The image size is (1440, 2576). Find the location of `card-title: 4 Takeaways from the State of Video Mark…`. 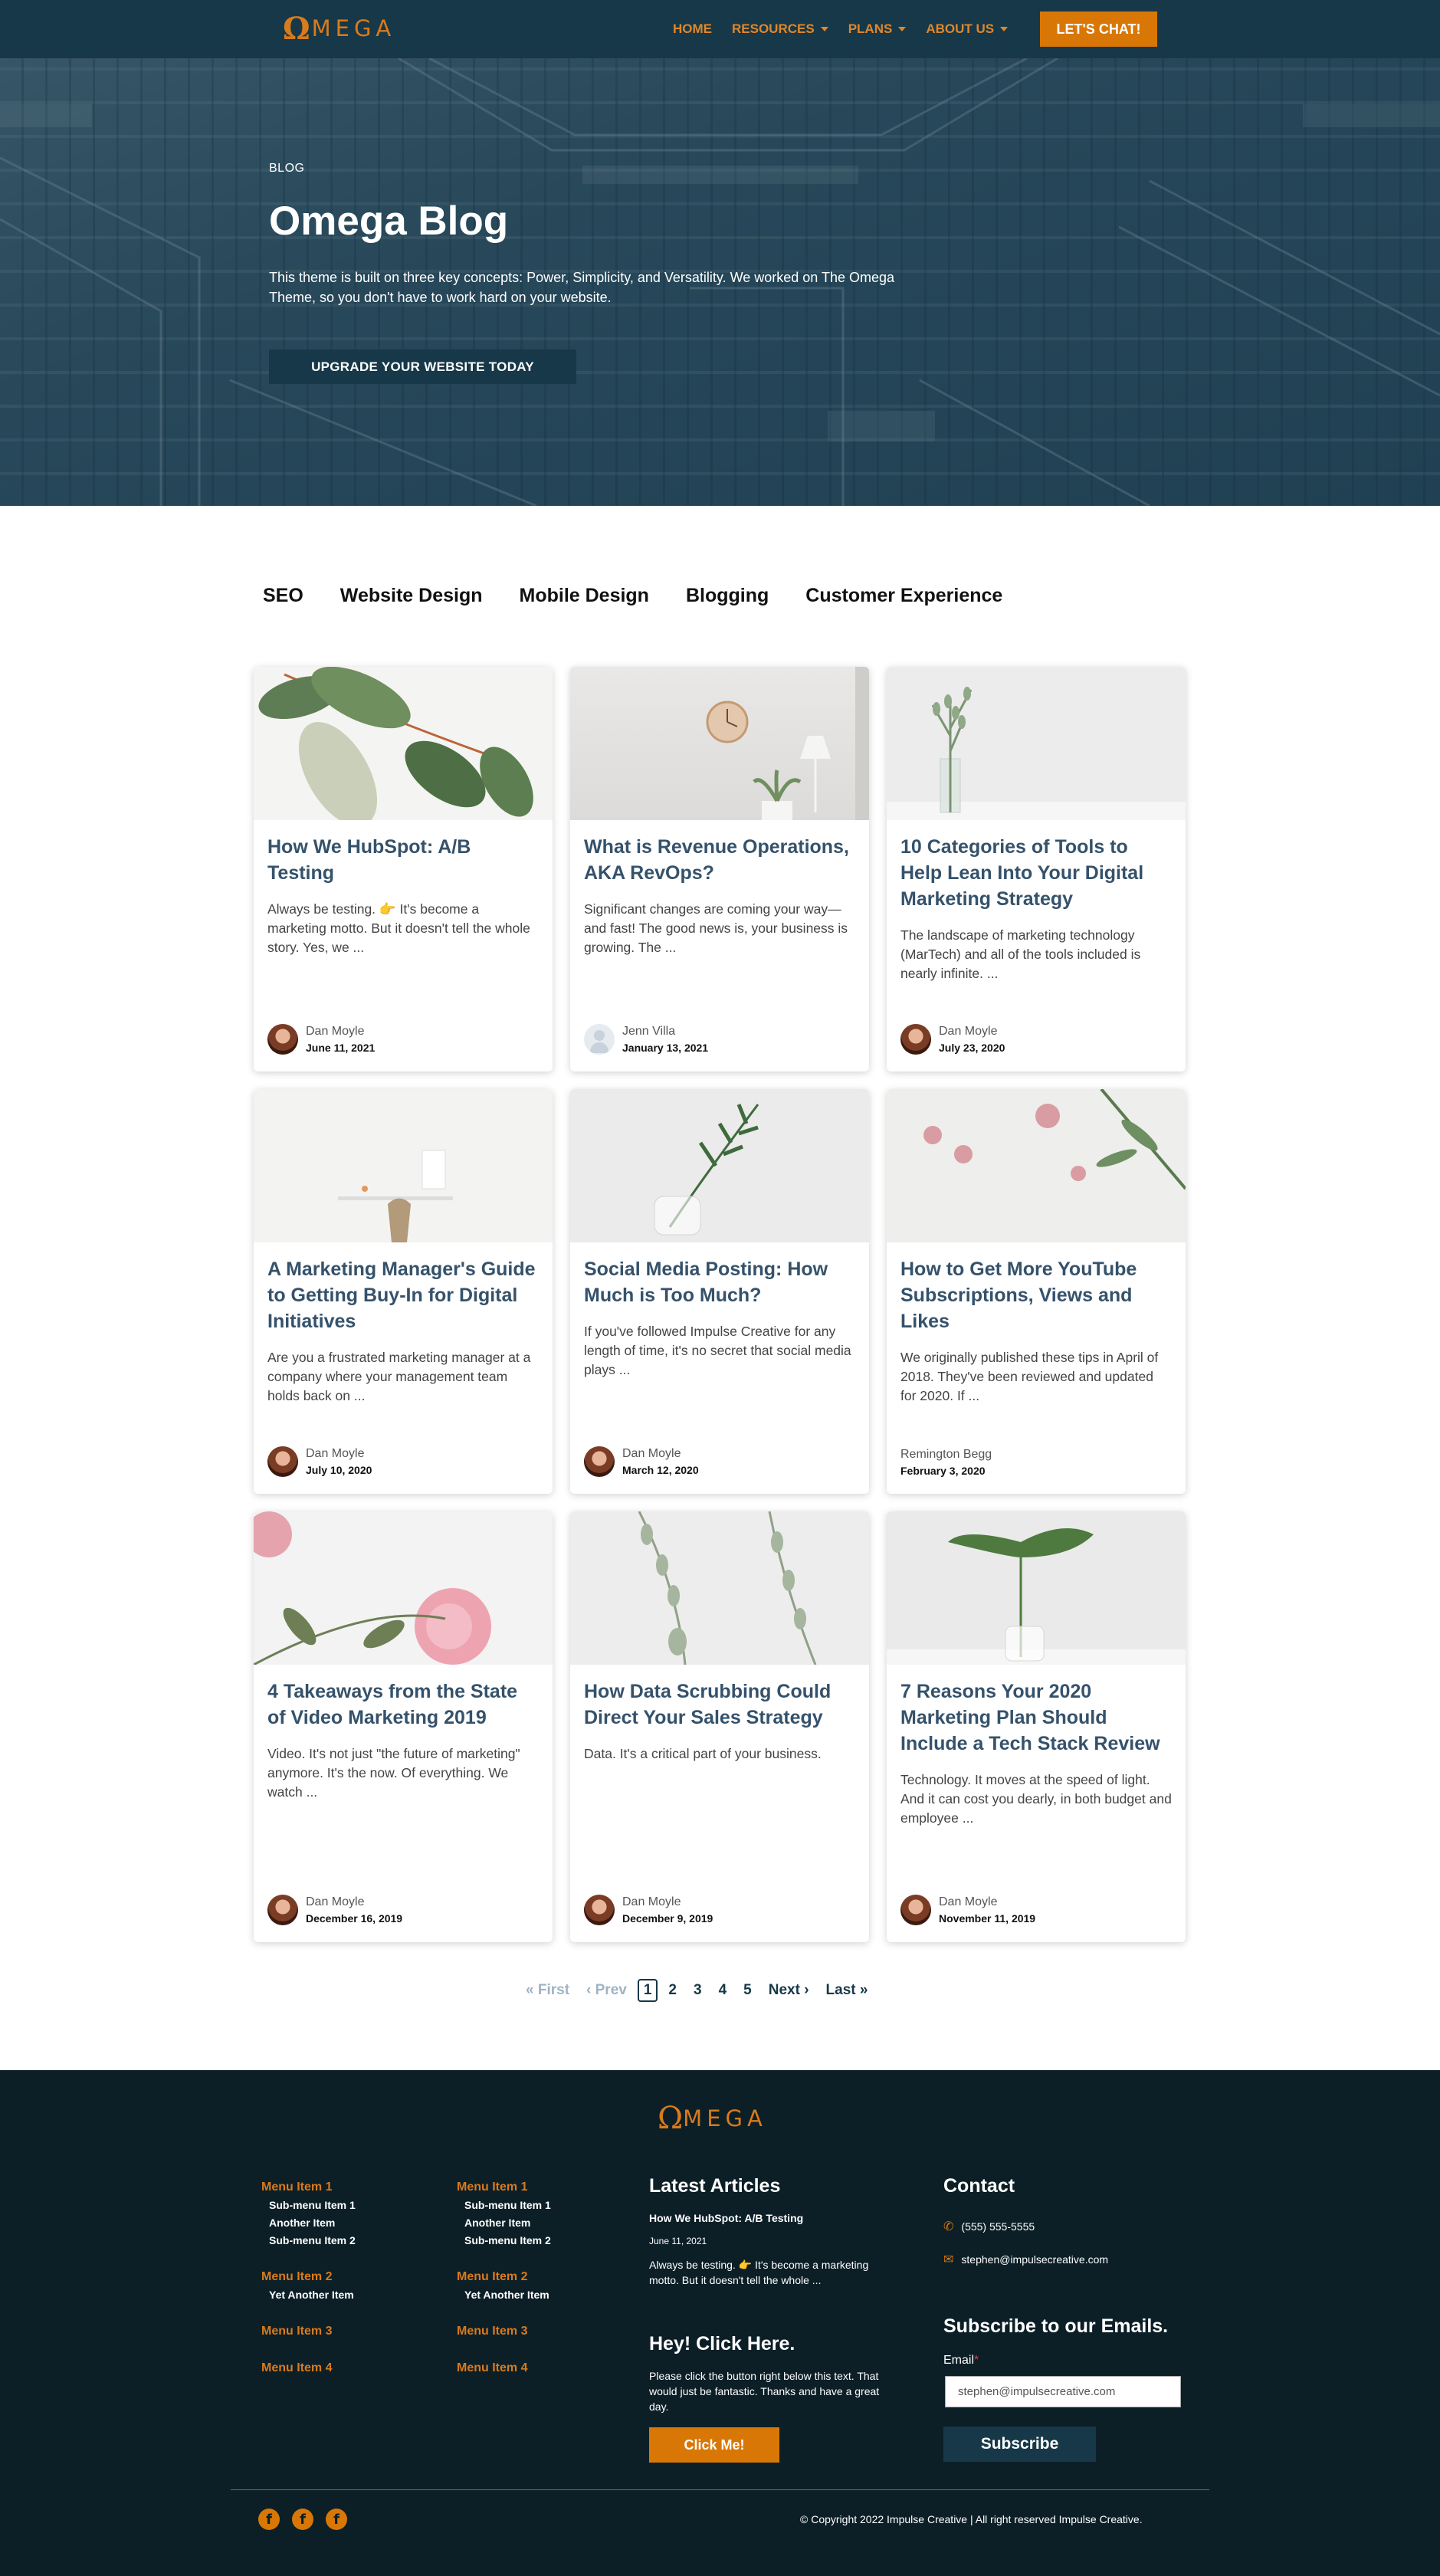

card-title: 4 Takeaways from the State of Video Mark… is located at coordinates (403, 1705).